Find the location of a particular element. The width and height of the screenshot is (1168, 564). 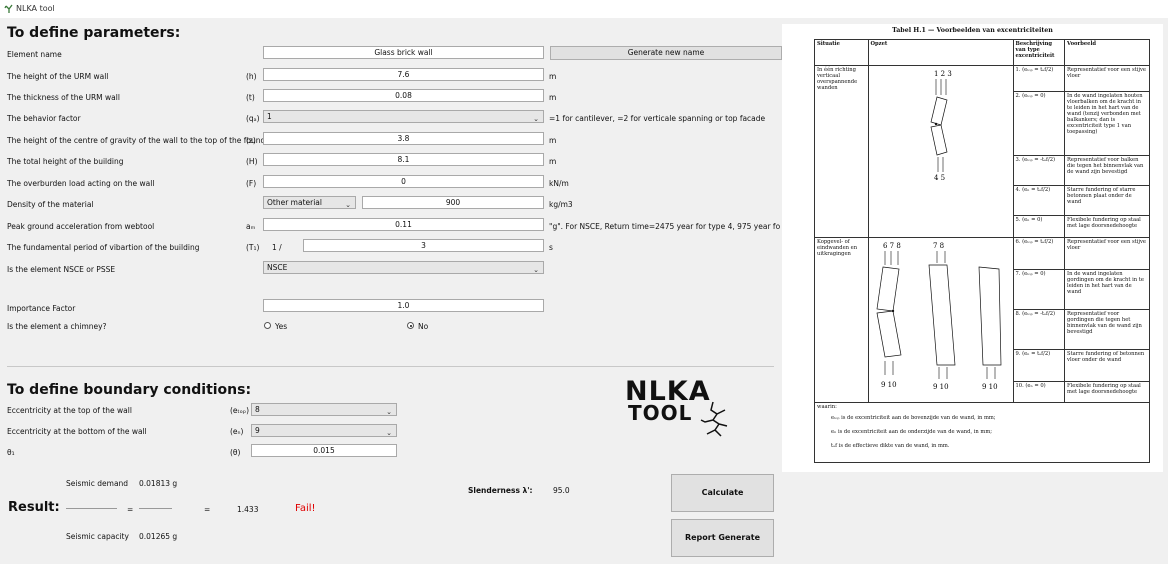

window-title: NLKA tool is located at coordinates (35, 8).